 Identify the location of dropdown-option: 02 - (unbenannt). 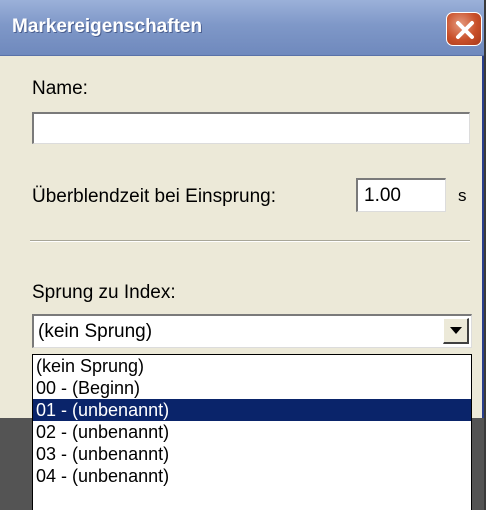
(252, 432).